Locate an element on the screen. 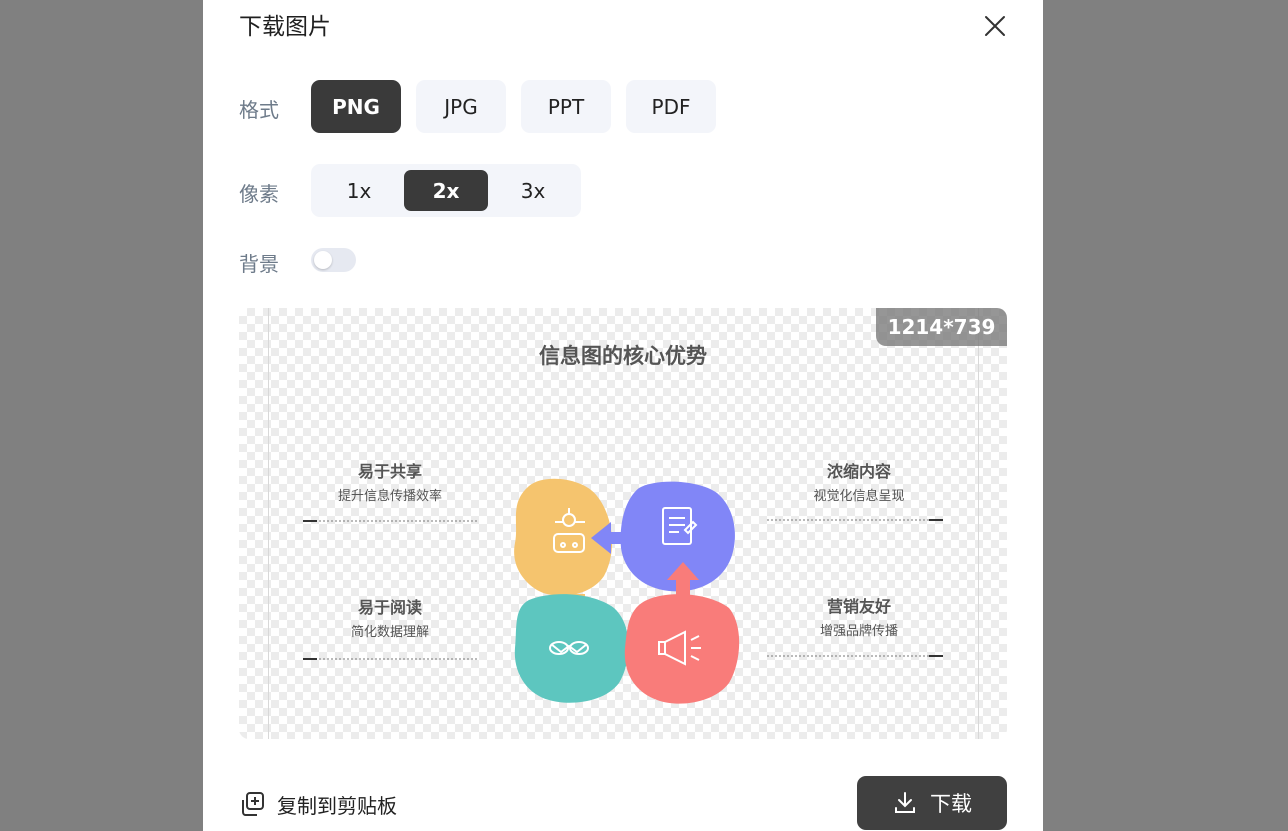  pixel-2x-button: 2x is located at coordinates (446, 190).